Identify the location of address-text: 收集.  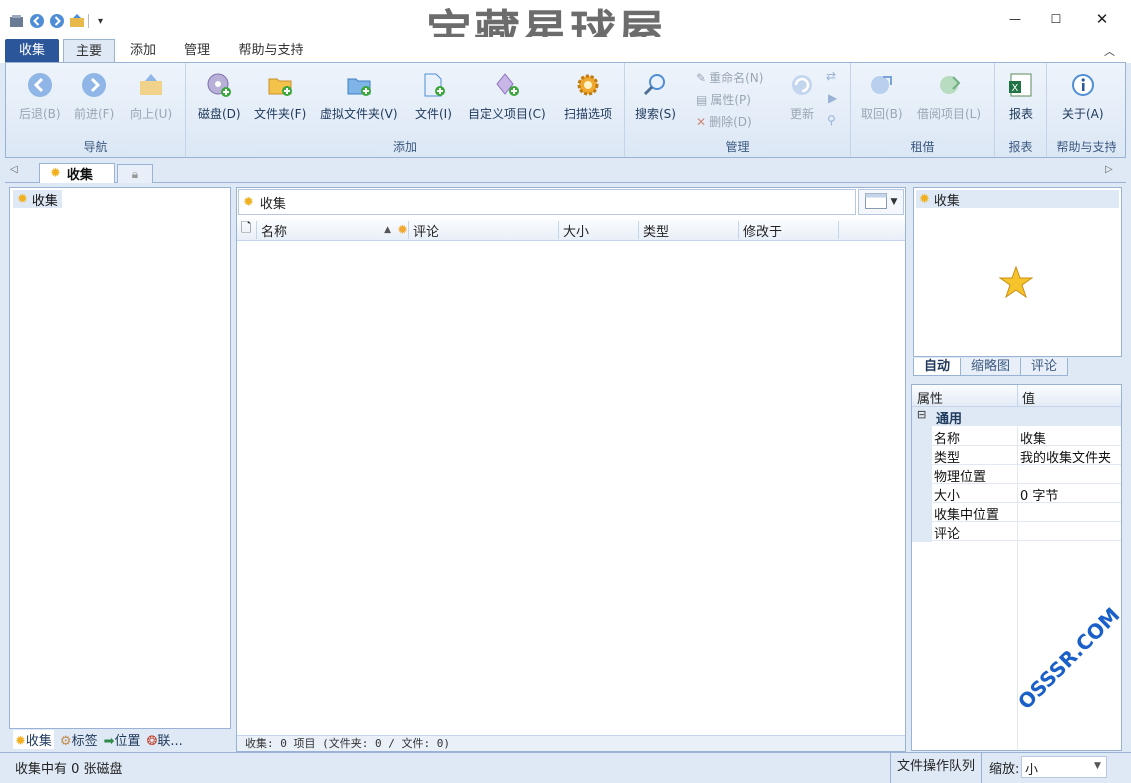
(272, 204).